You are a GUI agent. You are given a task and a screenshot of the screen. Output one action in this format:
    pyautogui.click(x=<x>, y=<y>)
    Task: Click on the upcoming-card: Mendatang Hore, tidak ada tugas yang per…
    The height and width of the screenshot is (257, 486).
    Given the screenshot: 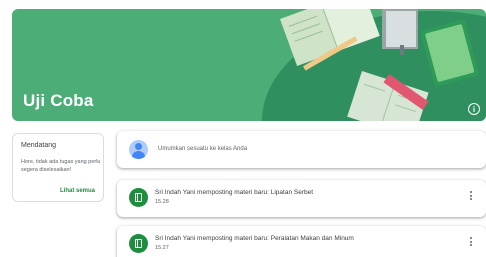 What is the action you would take?
    pyautogui.click(x=58, y=167)
    